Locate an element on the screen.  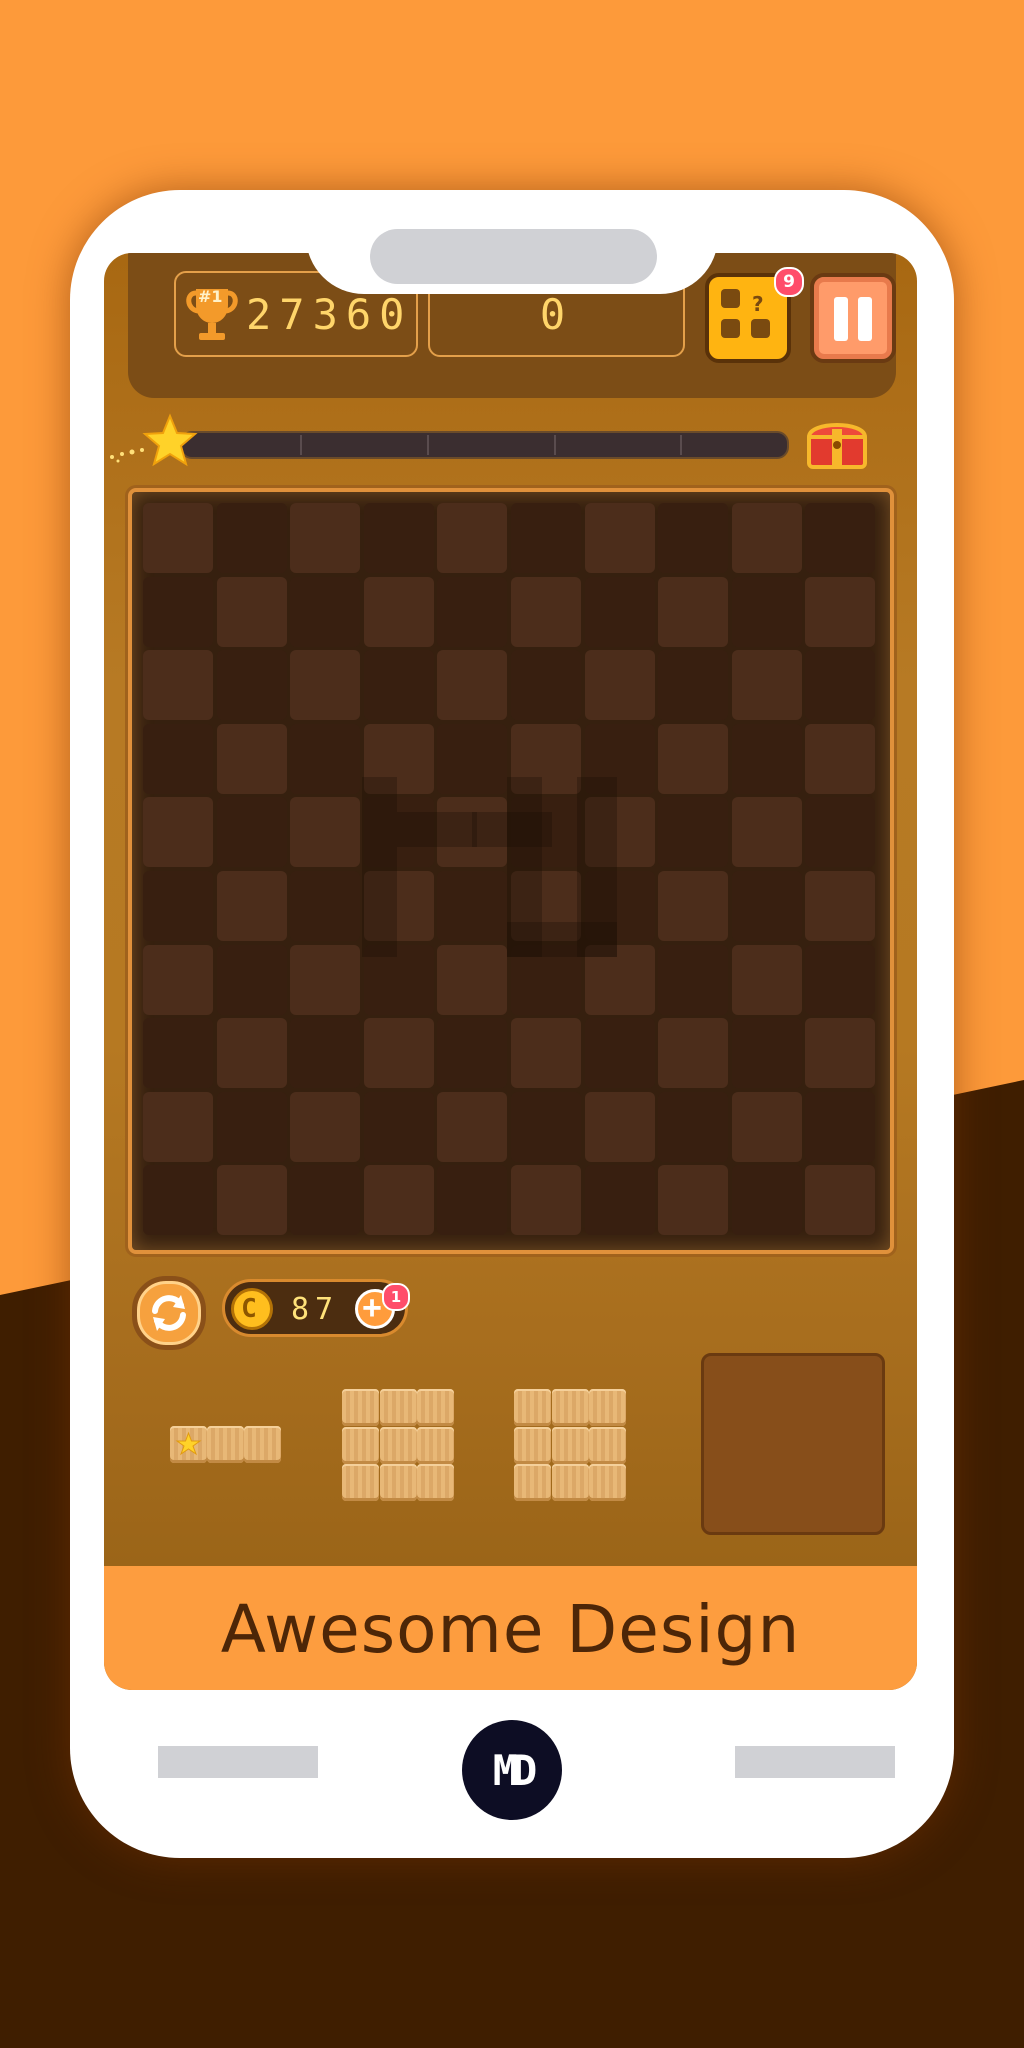
pause-button is located at coordinates (853, 318).